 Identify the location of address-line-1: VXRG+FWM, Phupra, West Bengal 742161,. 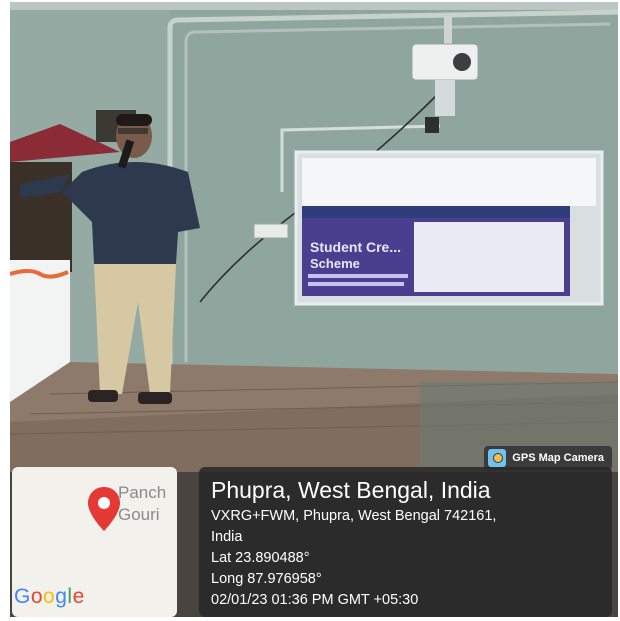
(354, 516).